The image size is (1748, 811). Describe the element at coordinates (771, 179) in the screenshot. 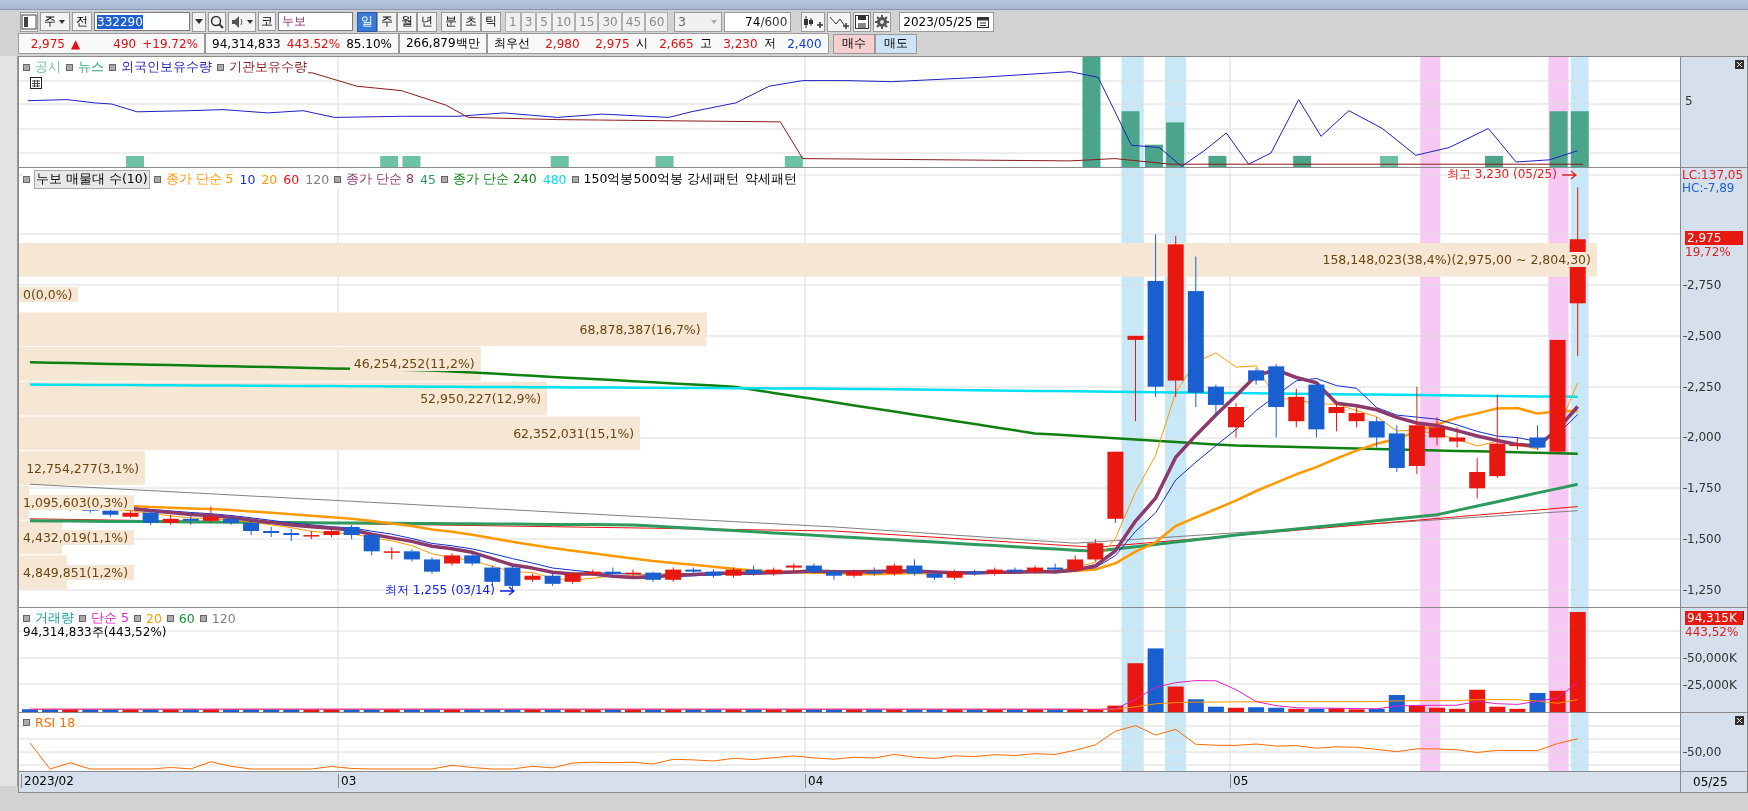

I see `legend-label: 약세패턴` at that location.